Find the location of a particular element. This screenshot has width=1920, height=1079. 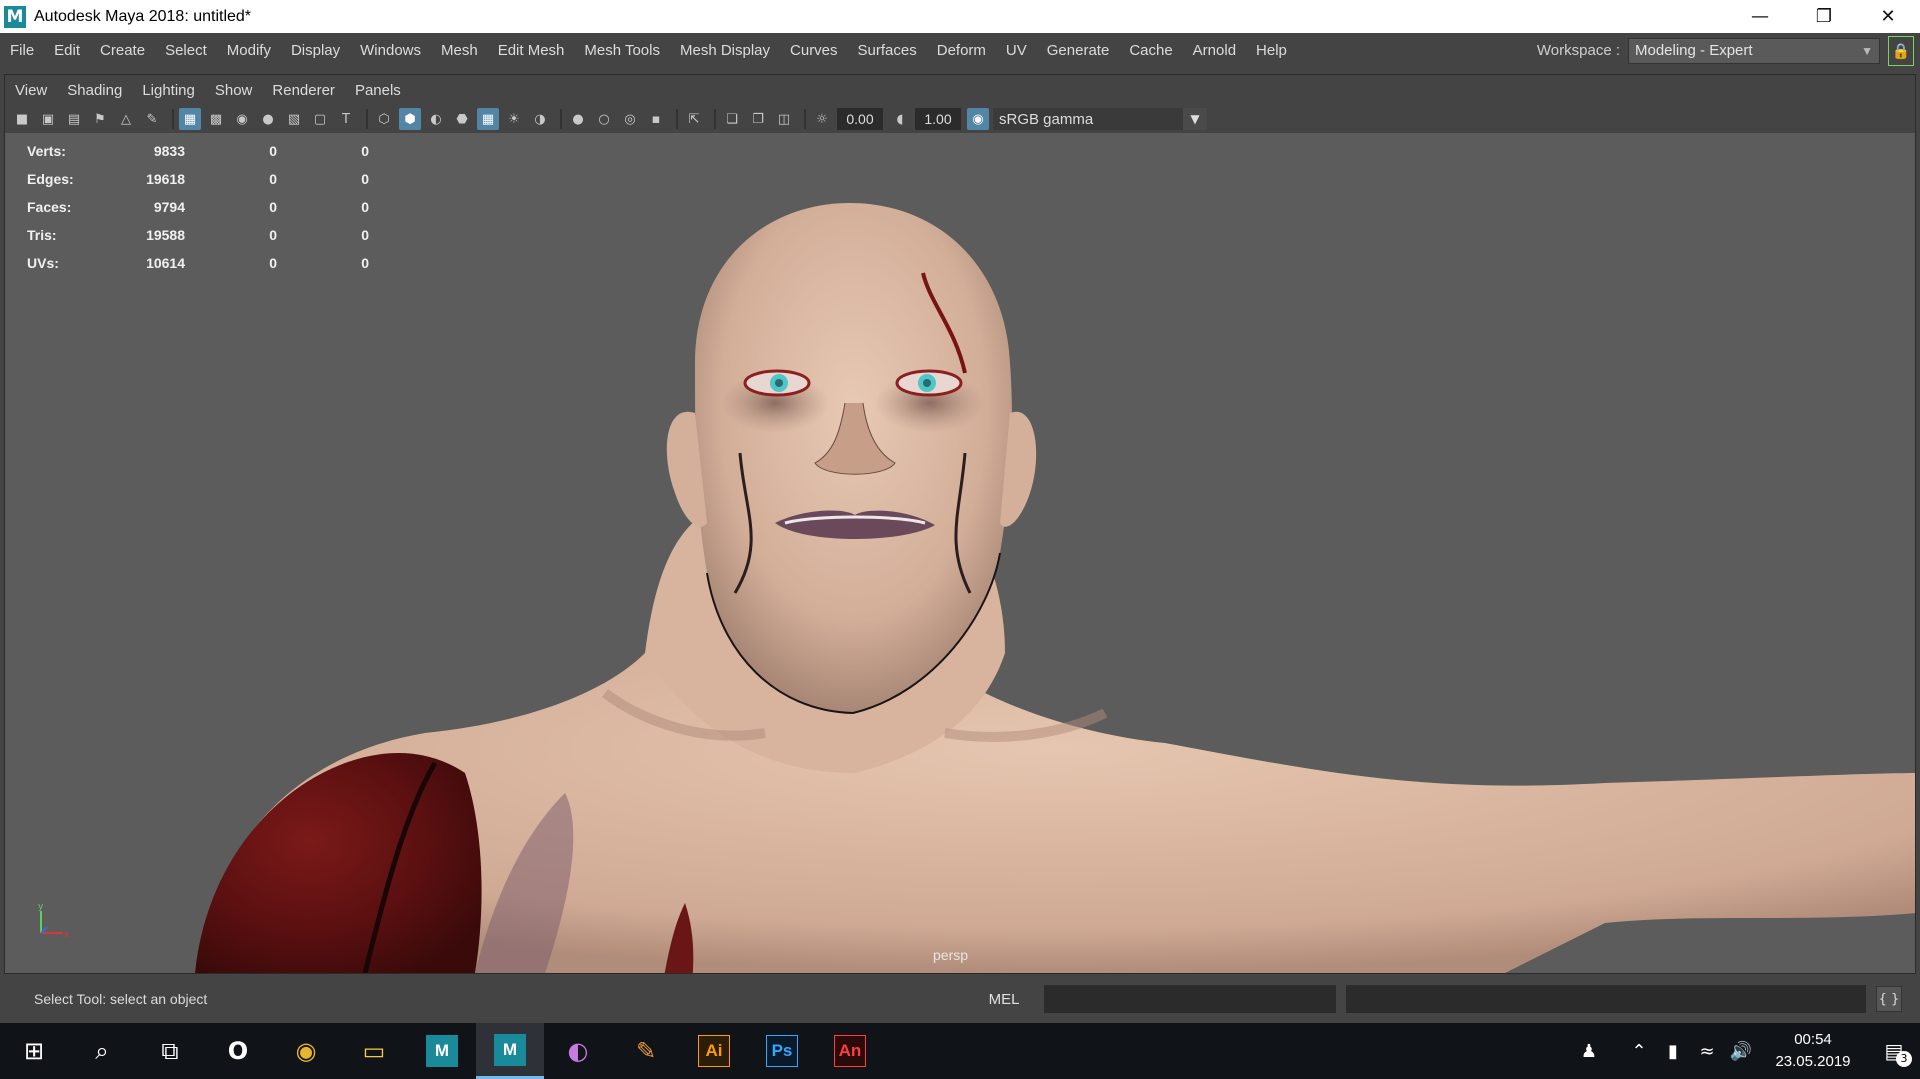

search-button: ⌕ is located at coordinates (102, 1051).